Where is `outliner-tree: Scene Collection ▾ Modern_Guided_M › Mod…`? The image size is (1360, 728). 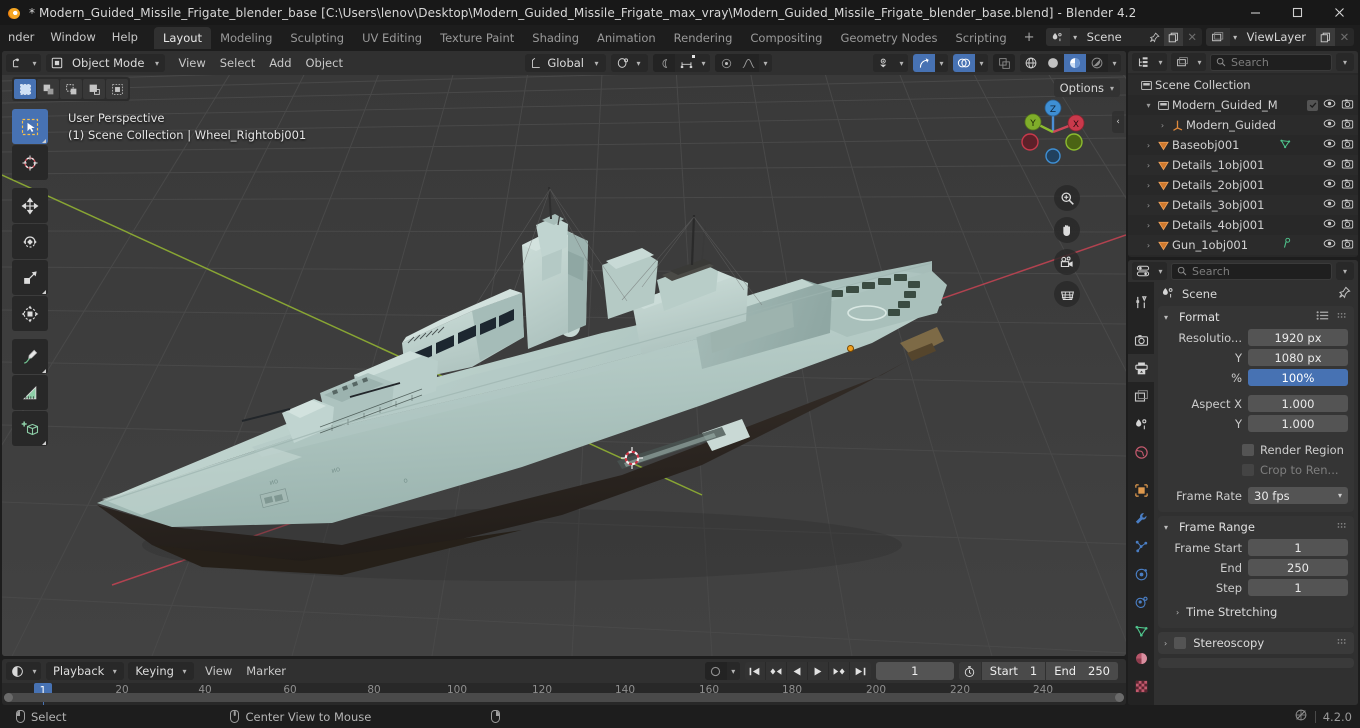
outliner-tree: Scene Collection ▾ Modern_Guided_M › Mod… is located at coordinates (1243, 164).